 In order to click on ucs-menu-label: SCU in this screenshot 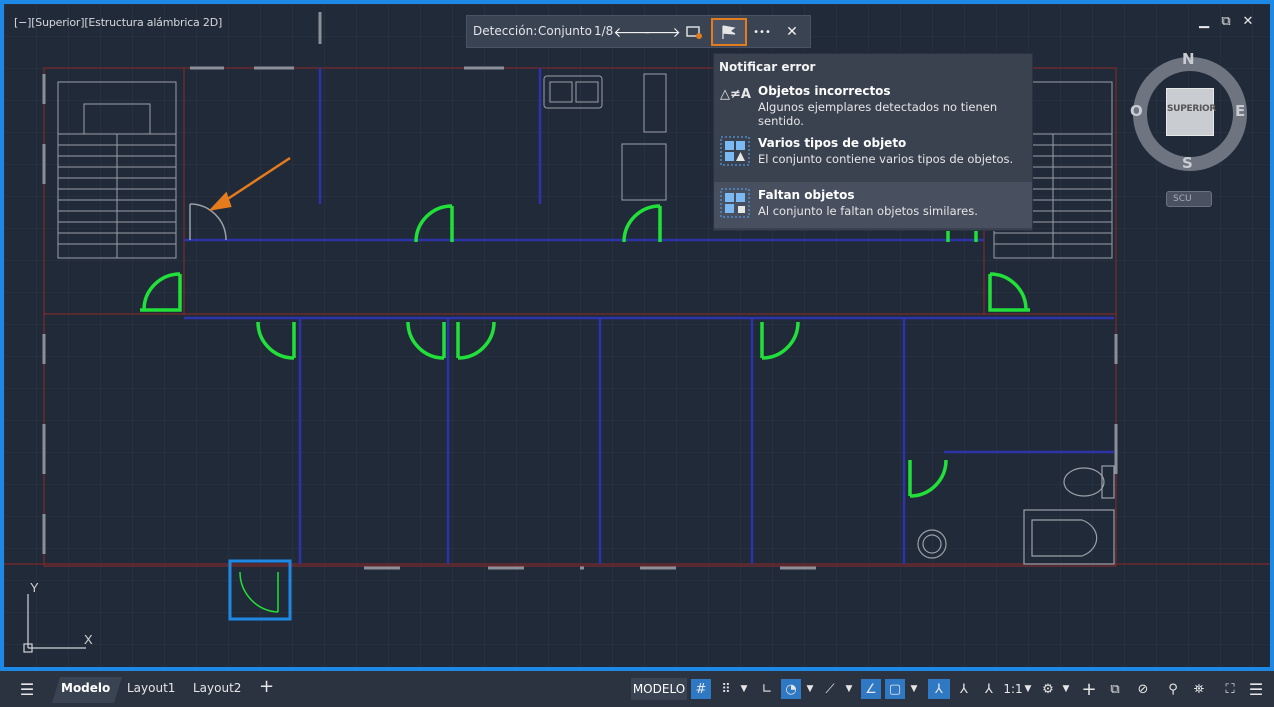, I will do `click(1182, 199)`.